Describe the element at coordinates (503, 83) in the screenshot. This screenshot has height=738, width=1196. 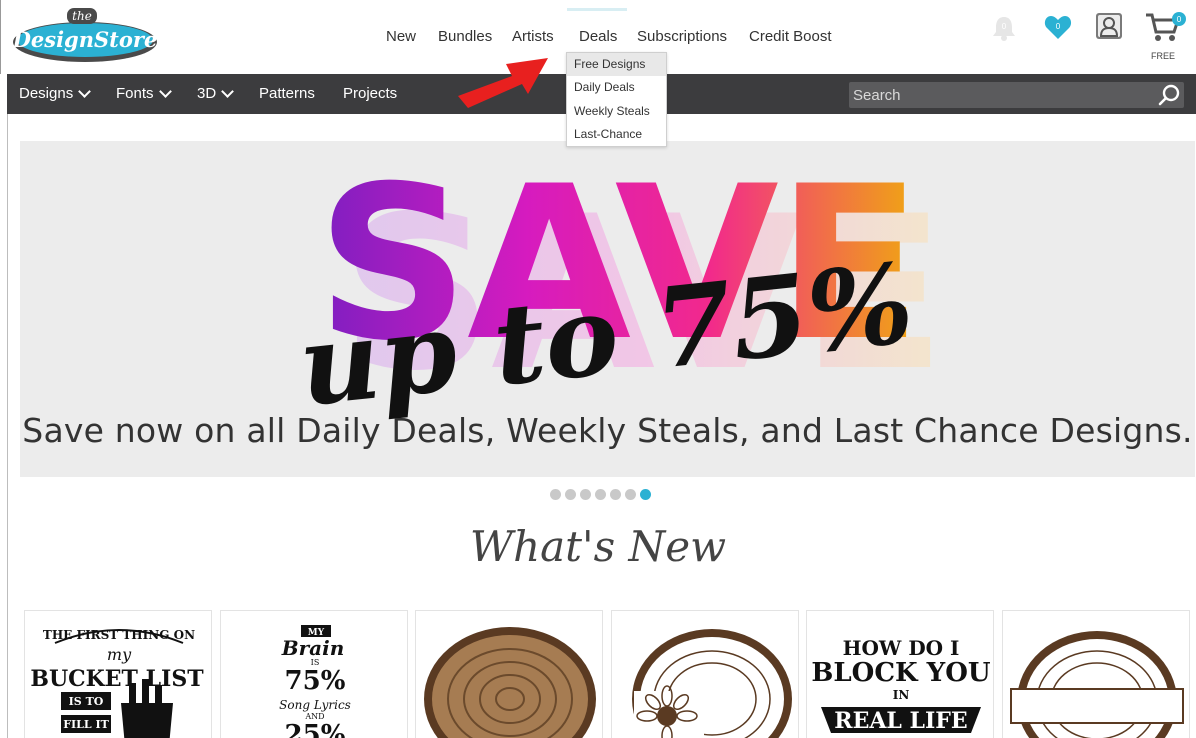
I see `red-arrow-icon` at that location.